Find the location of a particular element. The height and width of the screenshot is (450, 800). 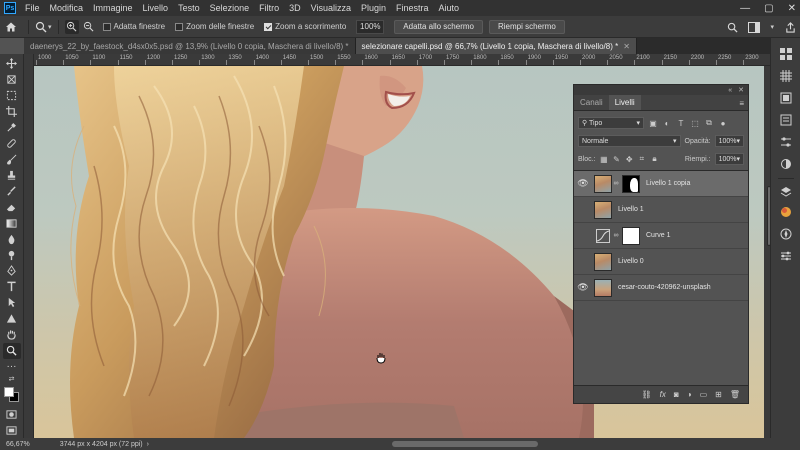

libraries-button is located at coordinates (786, 98).